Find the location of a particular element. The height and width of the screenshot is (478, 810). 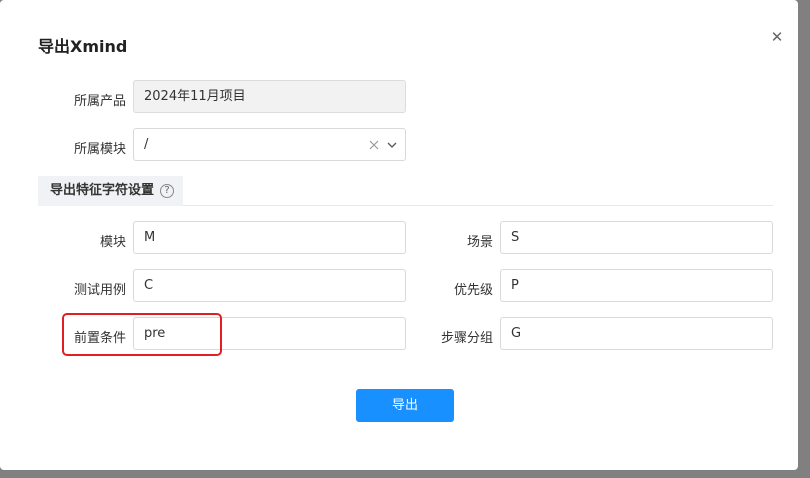

precondition-char-value: pre is located at coordinates (155, 333).